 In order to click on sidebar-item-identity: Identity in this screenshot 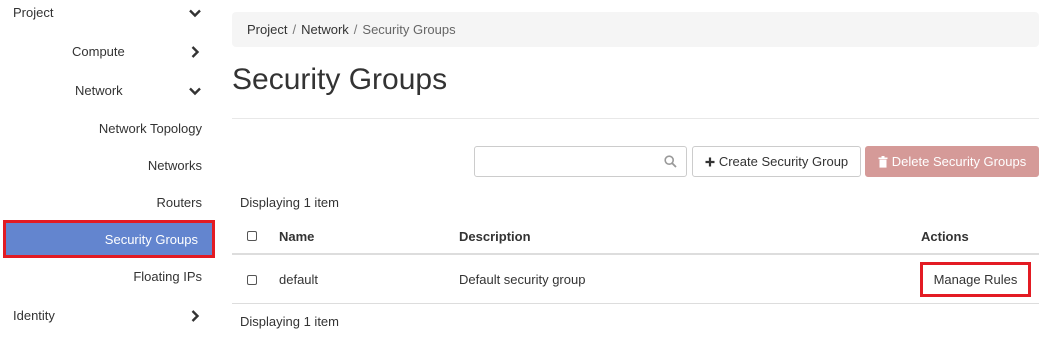, I will do `click(108, 315)`.